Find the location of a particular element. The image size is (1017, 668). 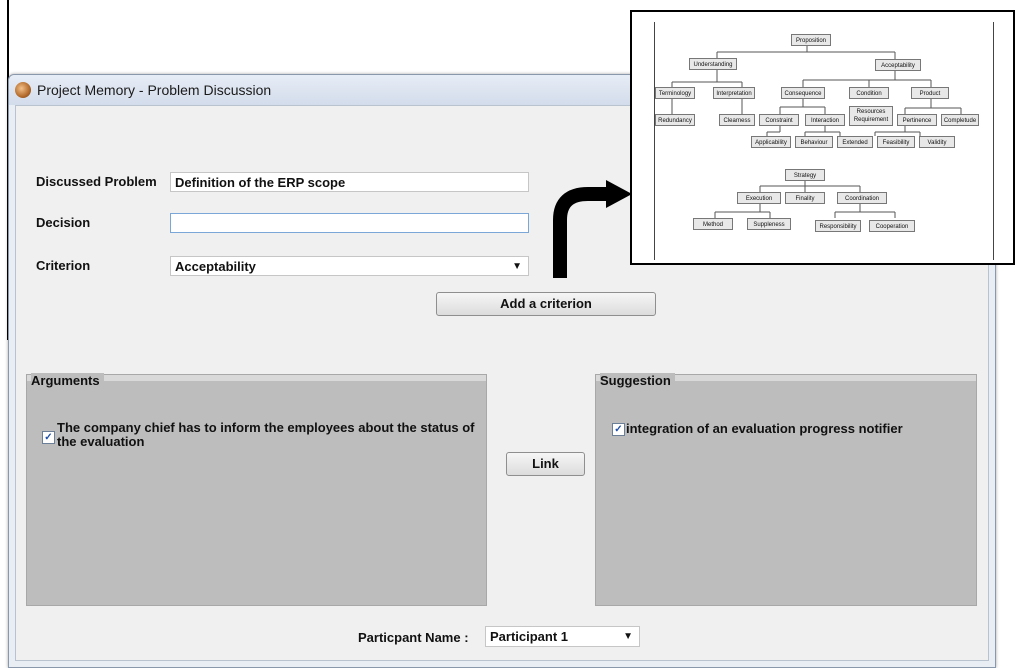

node-applicability: Applicability is located at coordinates (771, 142).